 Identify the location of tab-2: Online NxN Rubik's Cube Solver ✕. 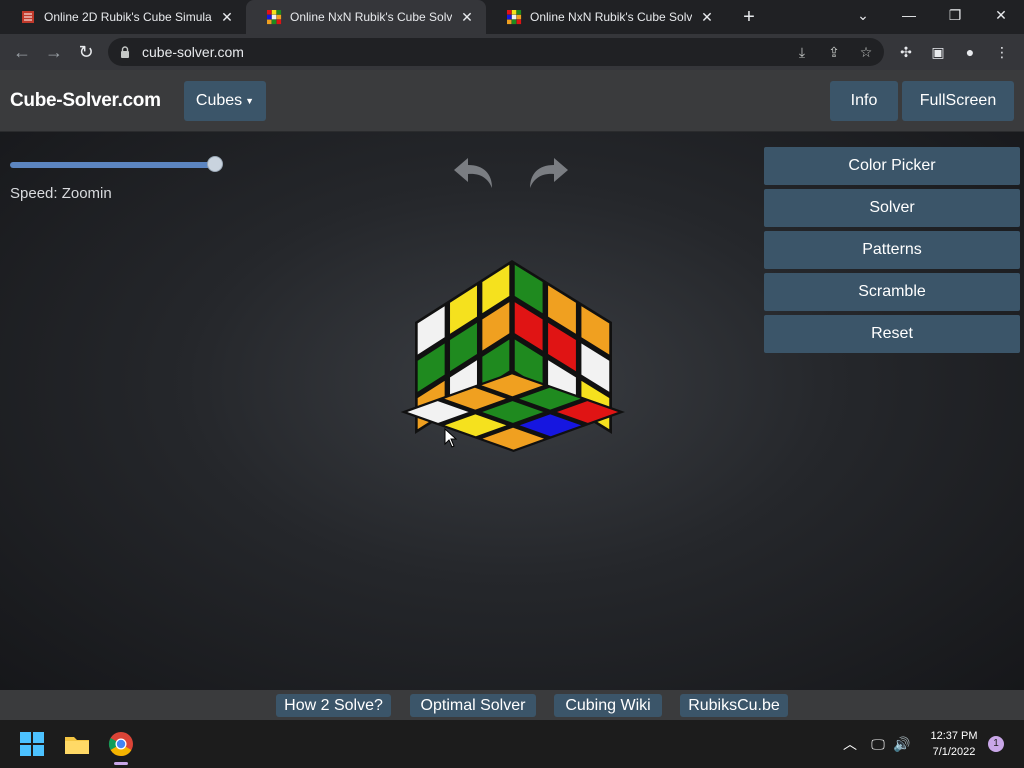
(366, 17).